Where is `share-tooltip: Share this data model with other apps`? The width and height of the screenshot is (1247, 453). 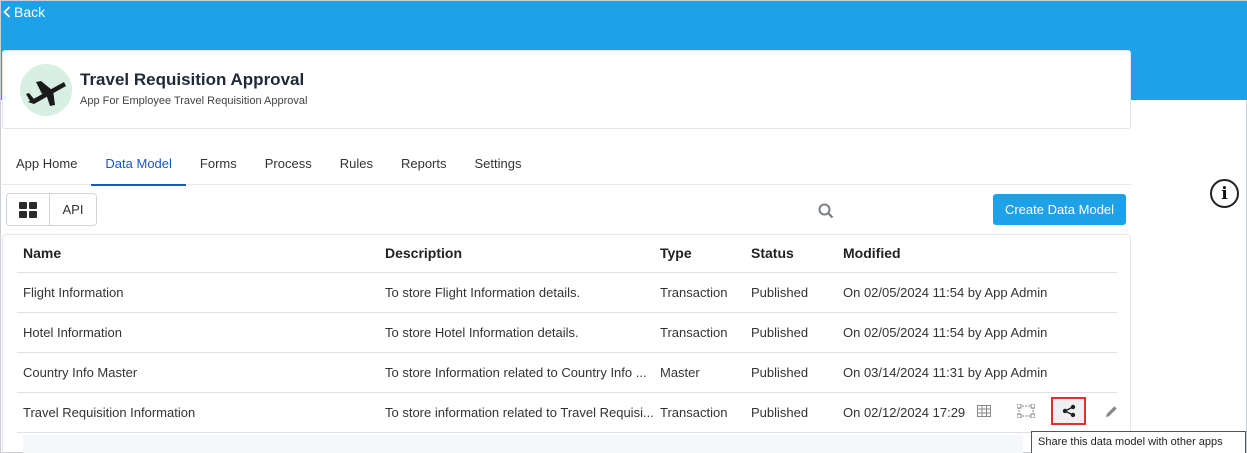 share-tooltip: Share this data model with other apps is located at coordinates (1138, 442).